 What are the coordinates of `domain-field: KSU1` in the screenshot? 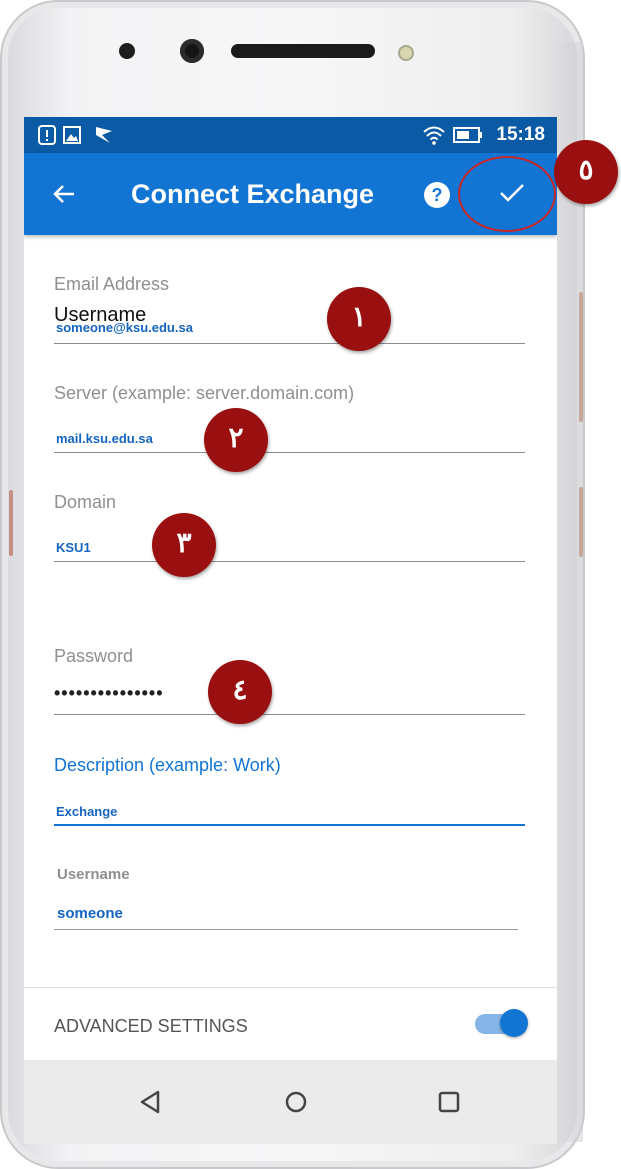 It's located at (73, 547).